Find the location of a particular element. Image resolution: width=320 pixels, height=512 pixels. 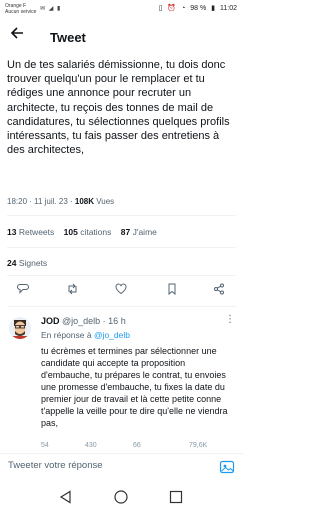

page-title: Tweet is located at coordinates (68, 37).